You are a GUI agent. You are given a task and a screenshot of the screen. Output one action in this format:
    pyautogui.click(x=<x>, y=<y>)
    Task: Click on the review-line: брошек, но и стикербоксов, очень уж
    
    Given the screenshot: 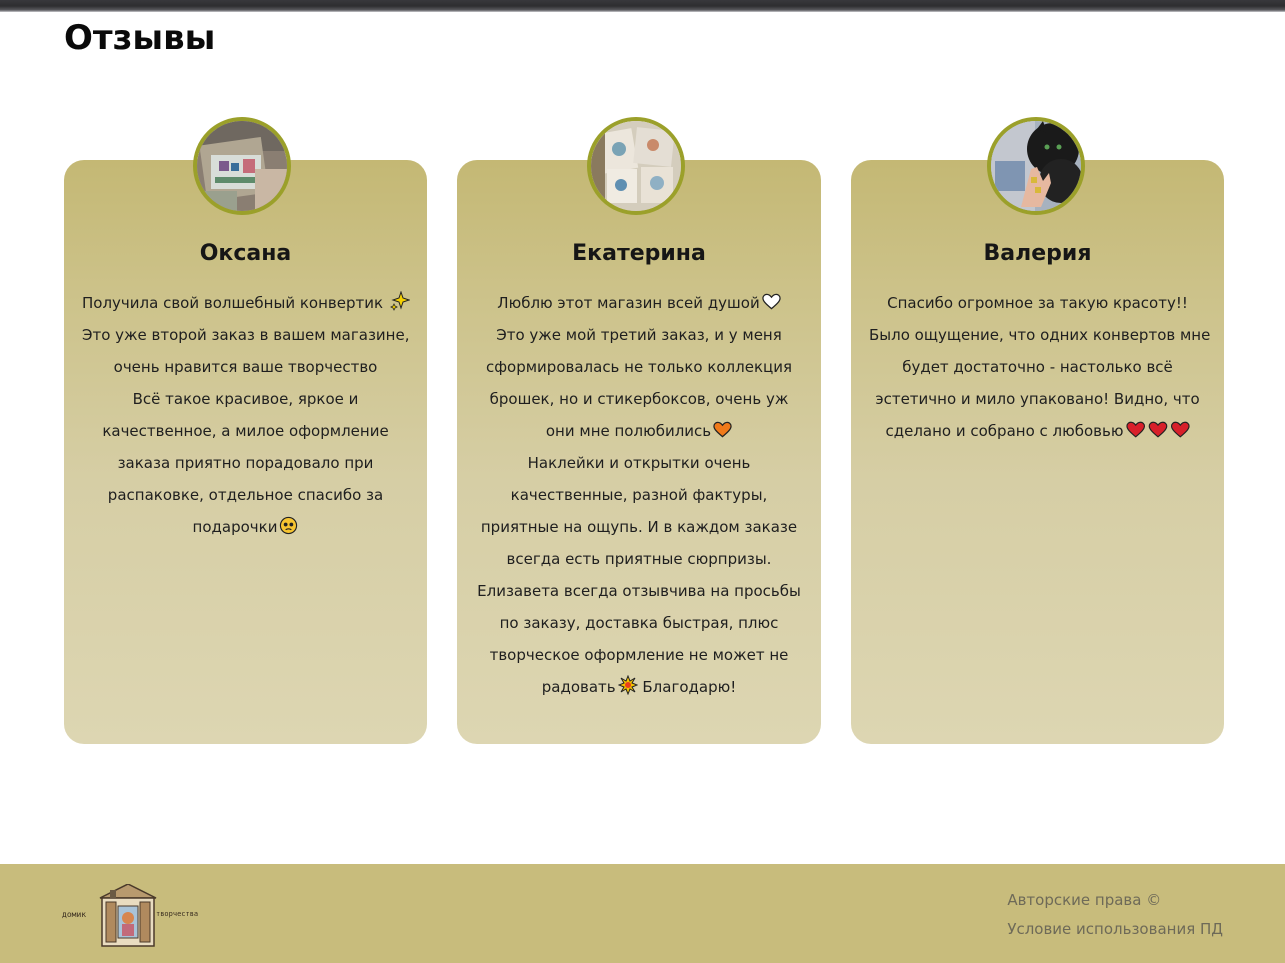 What is the action you would take?
    pyautogui.click(x=639, y=399)
    